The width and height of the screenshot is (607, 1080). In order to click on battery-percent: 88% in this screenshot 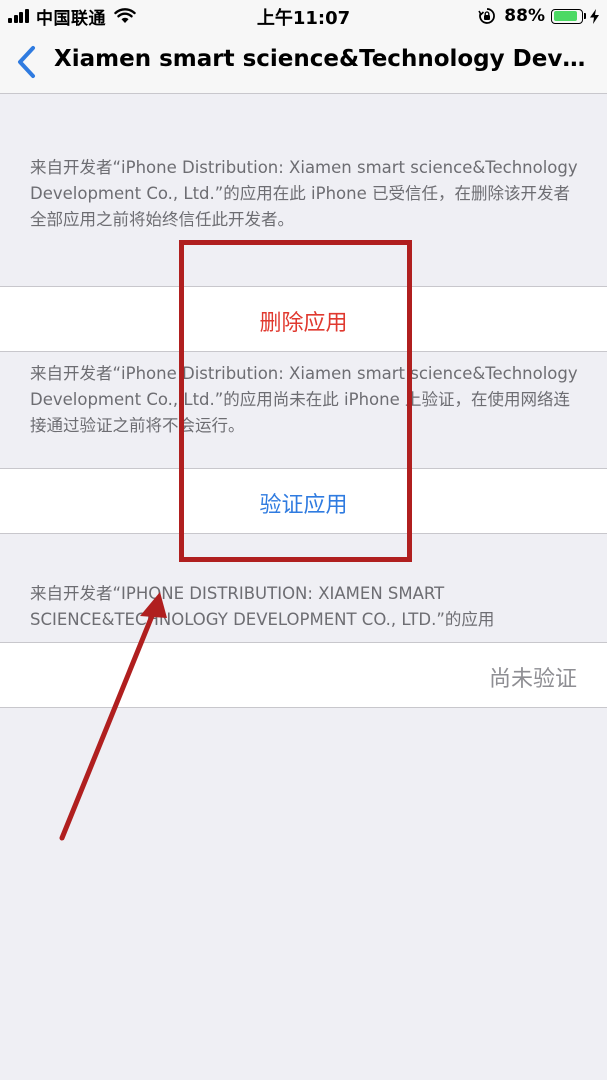, I will do `click(524, 16)`.